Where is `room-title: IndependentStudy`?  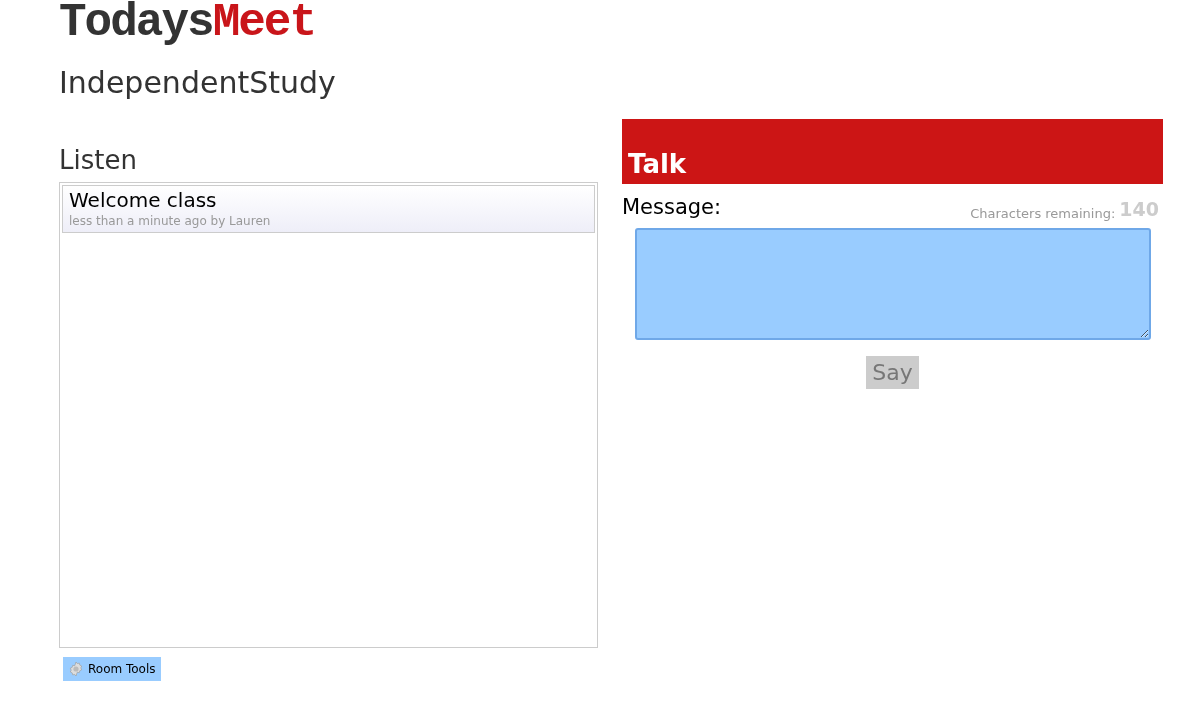
room-title: IndependentStudy is located at coordinates (198, 83).